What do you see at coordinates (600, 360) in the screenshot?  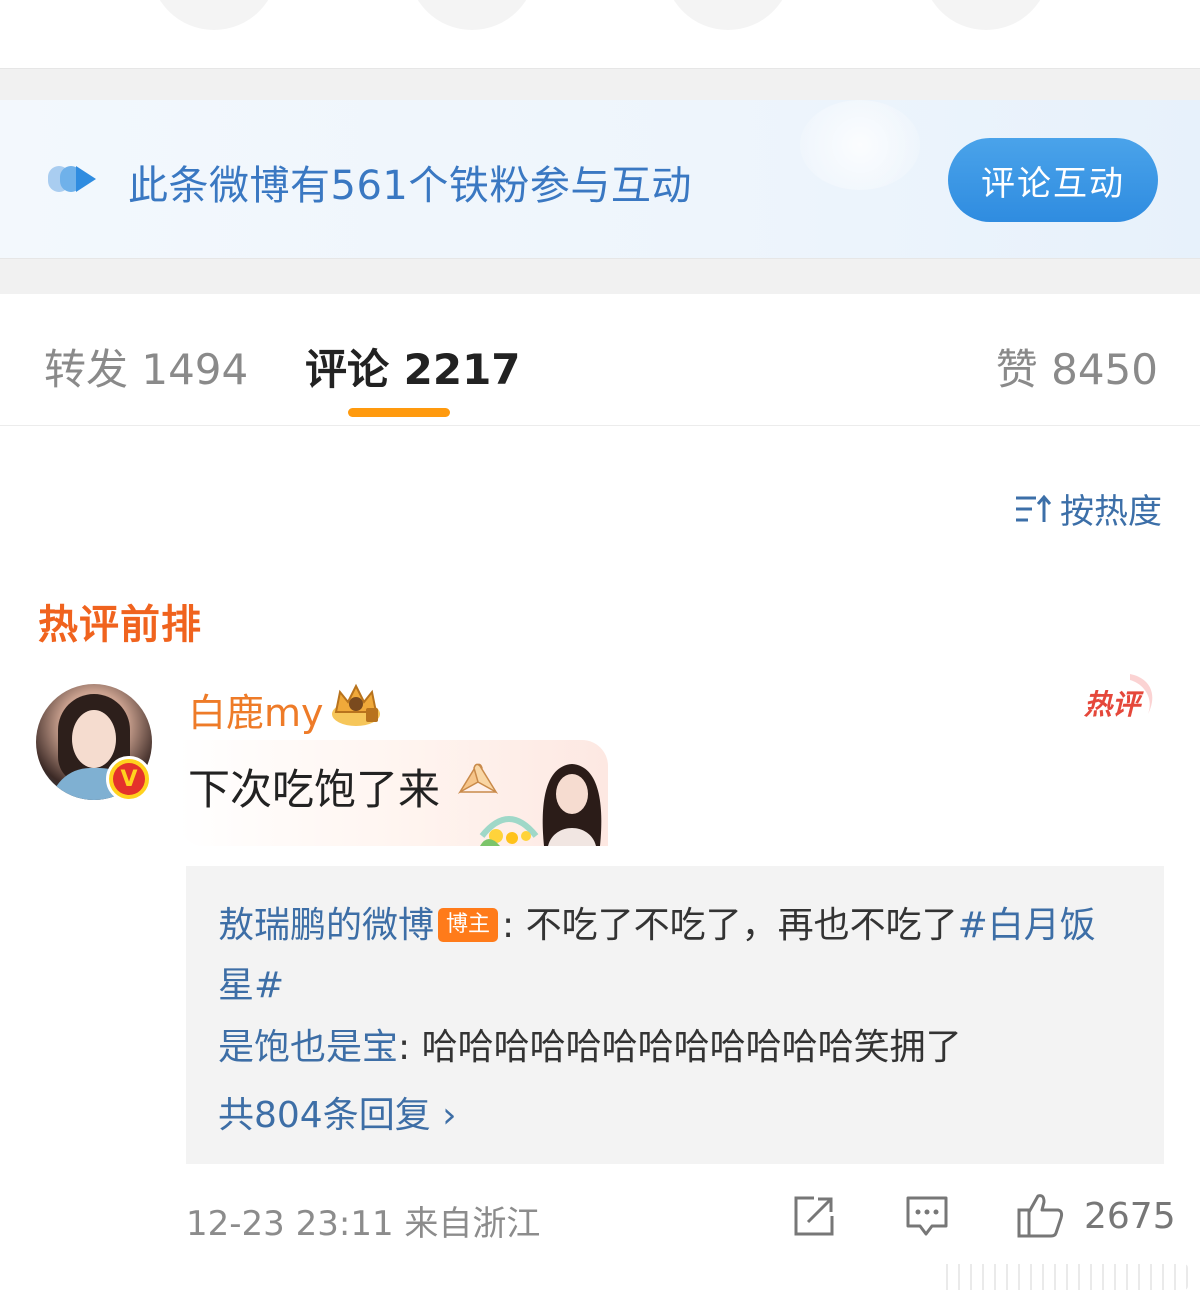 I see `post-tabs: 转发 1494 评论 2217 赞 8450` at bounding box center [600, 360].